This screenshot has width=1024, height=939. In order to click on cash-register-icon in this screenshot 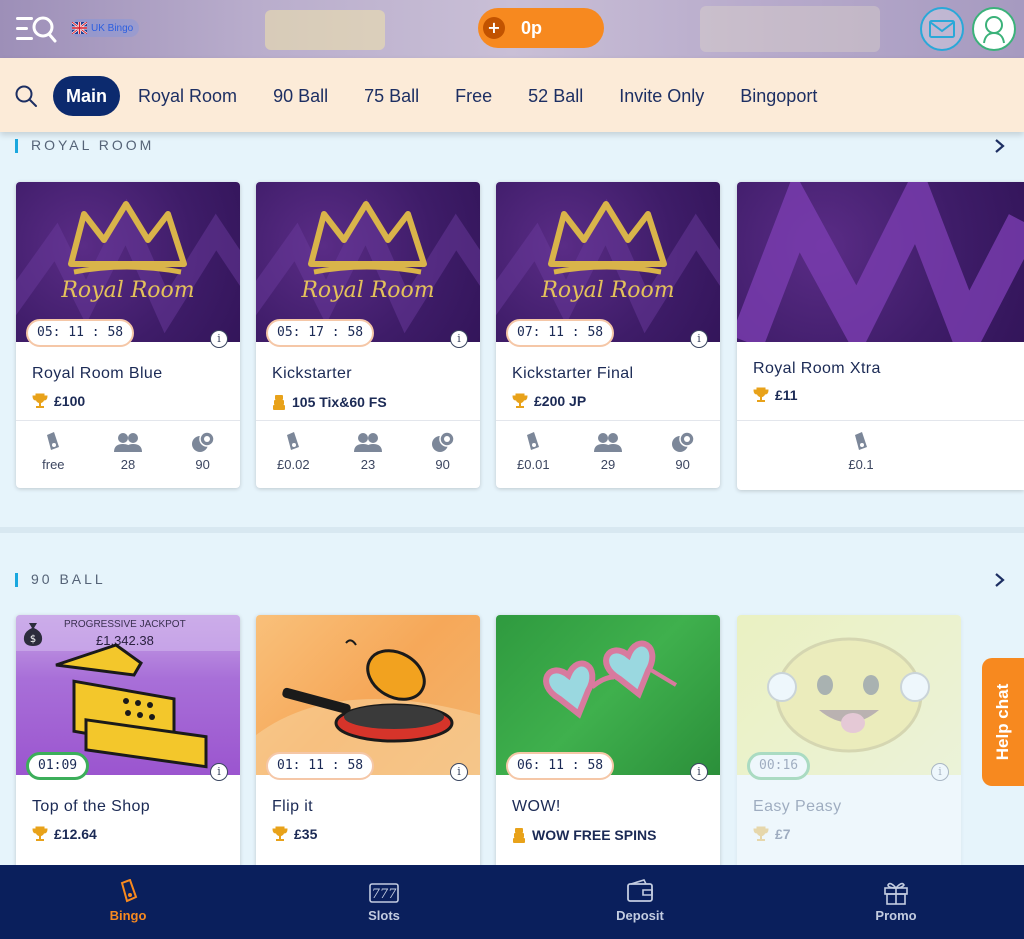, I will do `click(131, 706)`.